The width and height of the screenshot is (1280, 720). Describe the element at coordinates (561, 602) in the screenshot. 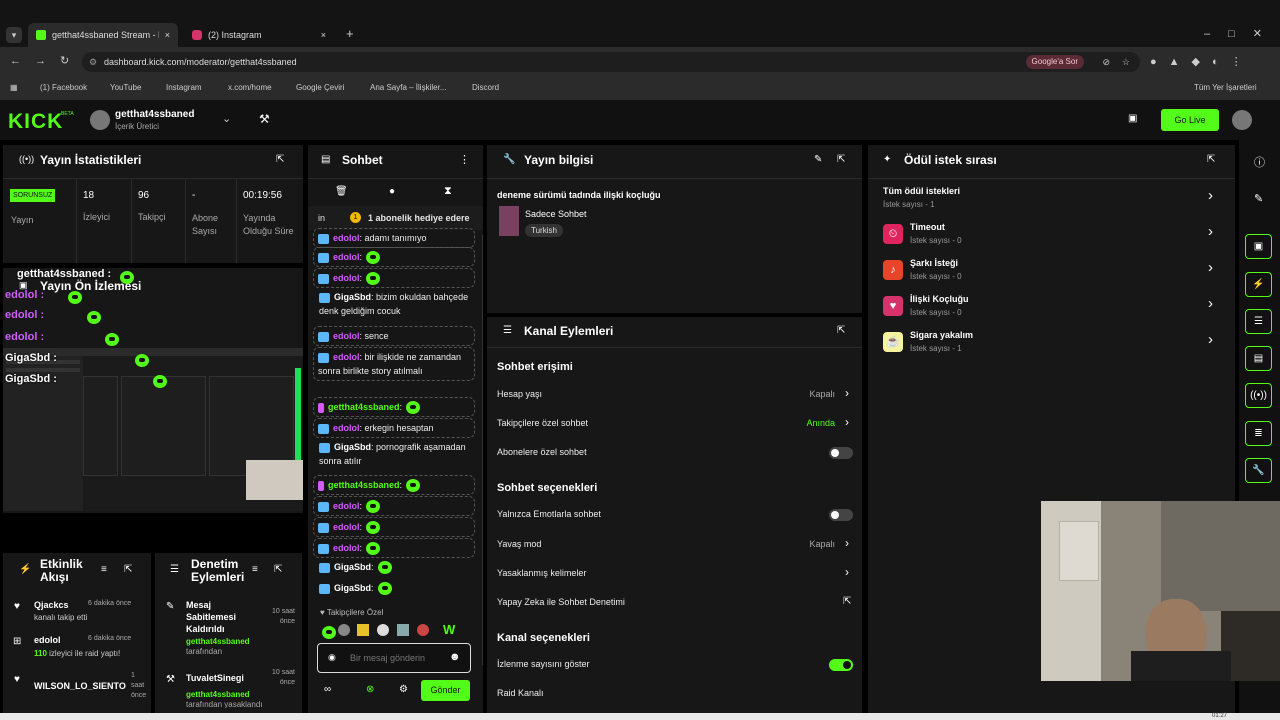

I see `action-label: Yapay Zeka ile Sohbet Denetimi` at that location.